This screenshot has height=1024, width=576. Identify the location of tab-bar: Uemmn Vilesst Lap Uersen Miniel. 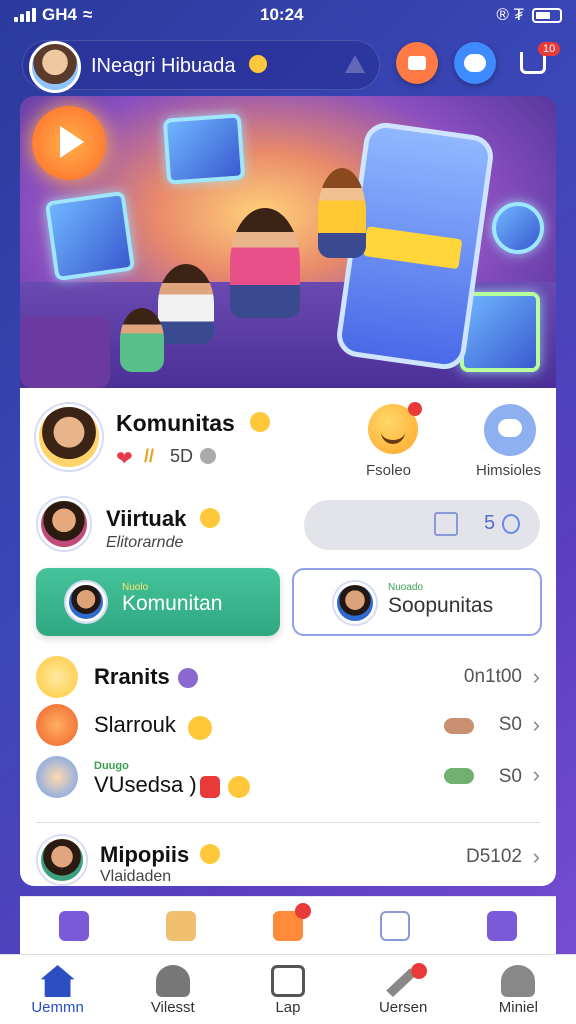
(288, 989).